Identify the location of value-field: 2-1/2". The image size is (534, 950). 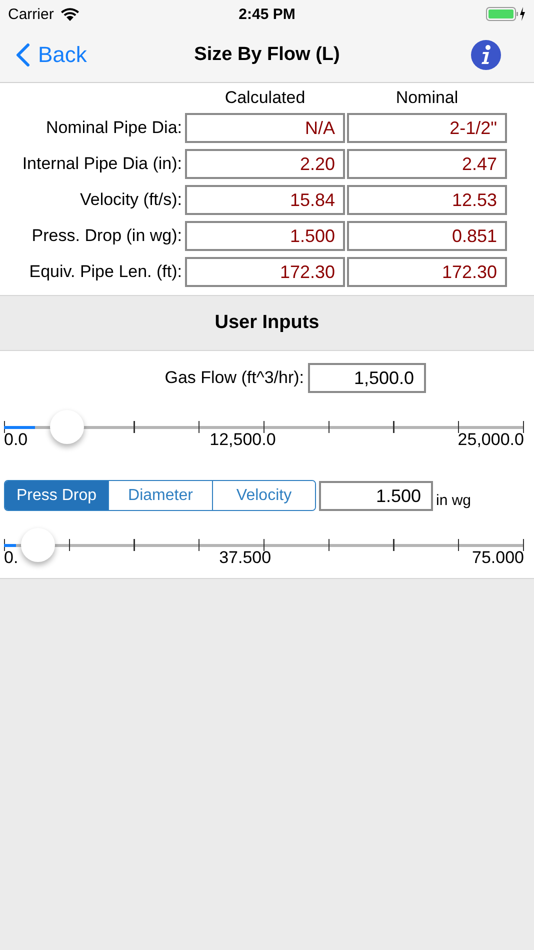
(427, 128).